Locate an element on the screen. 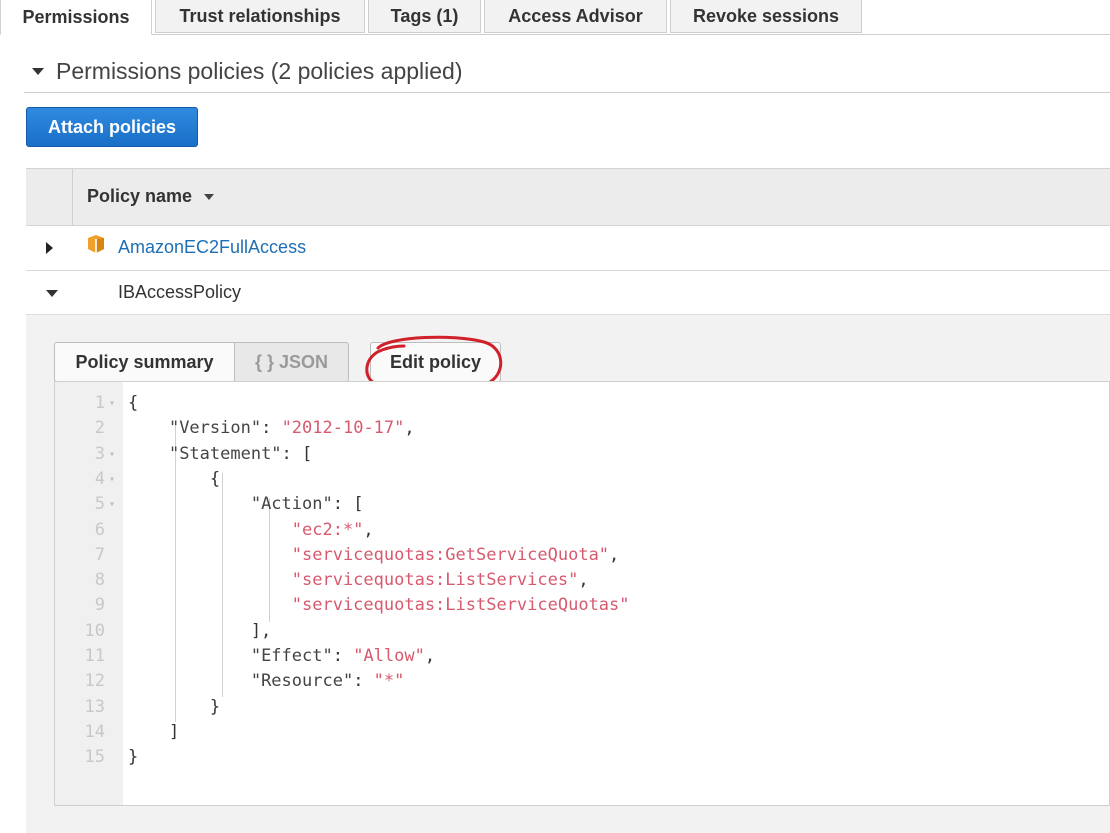 Image resolution: width=1110 pixels, height=833 pixels. key-token: "Effect" is located at coordinates (291, 656).